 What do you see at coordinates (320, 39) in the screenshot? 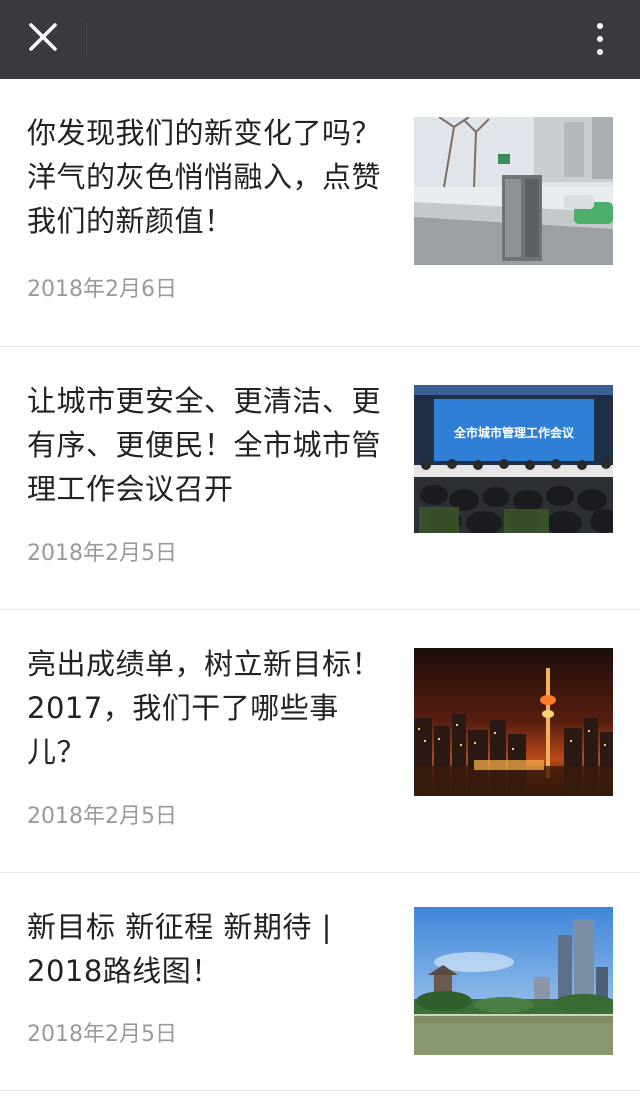
I see `top-bar` at bounding box center [320, 39].